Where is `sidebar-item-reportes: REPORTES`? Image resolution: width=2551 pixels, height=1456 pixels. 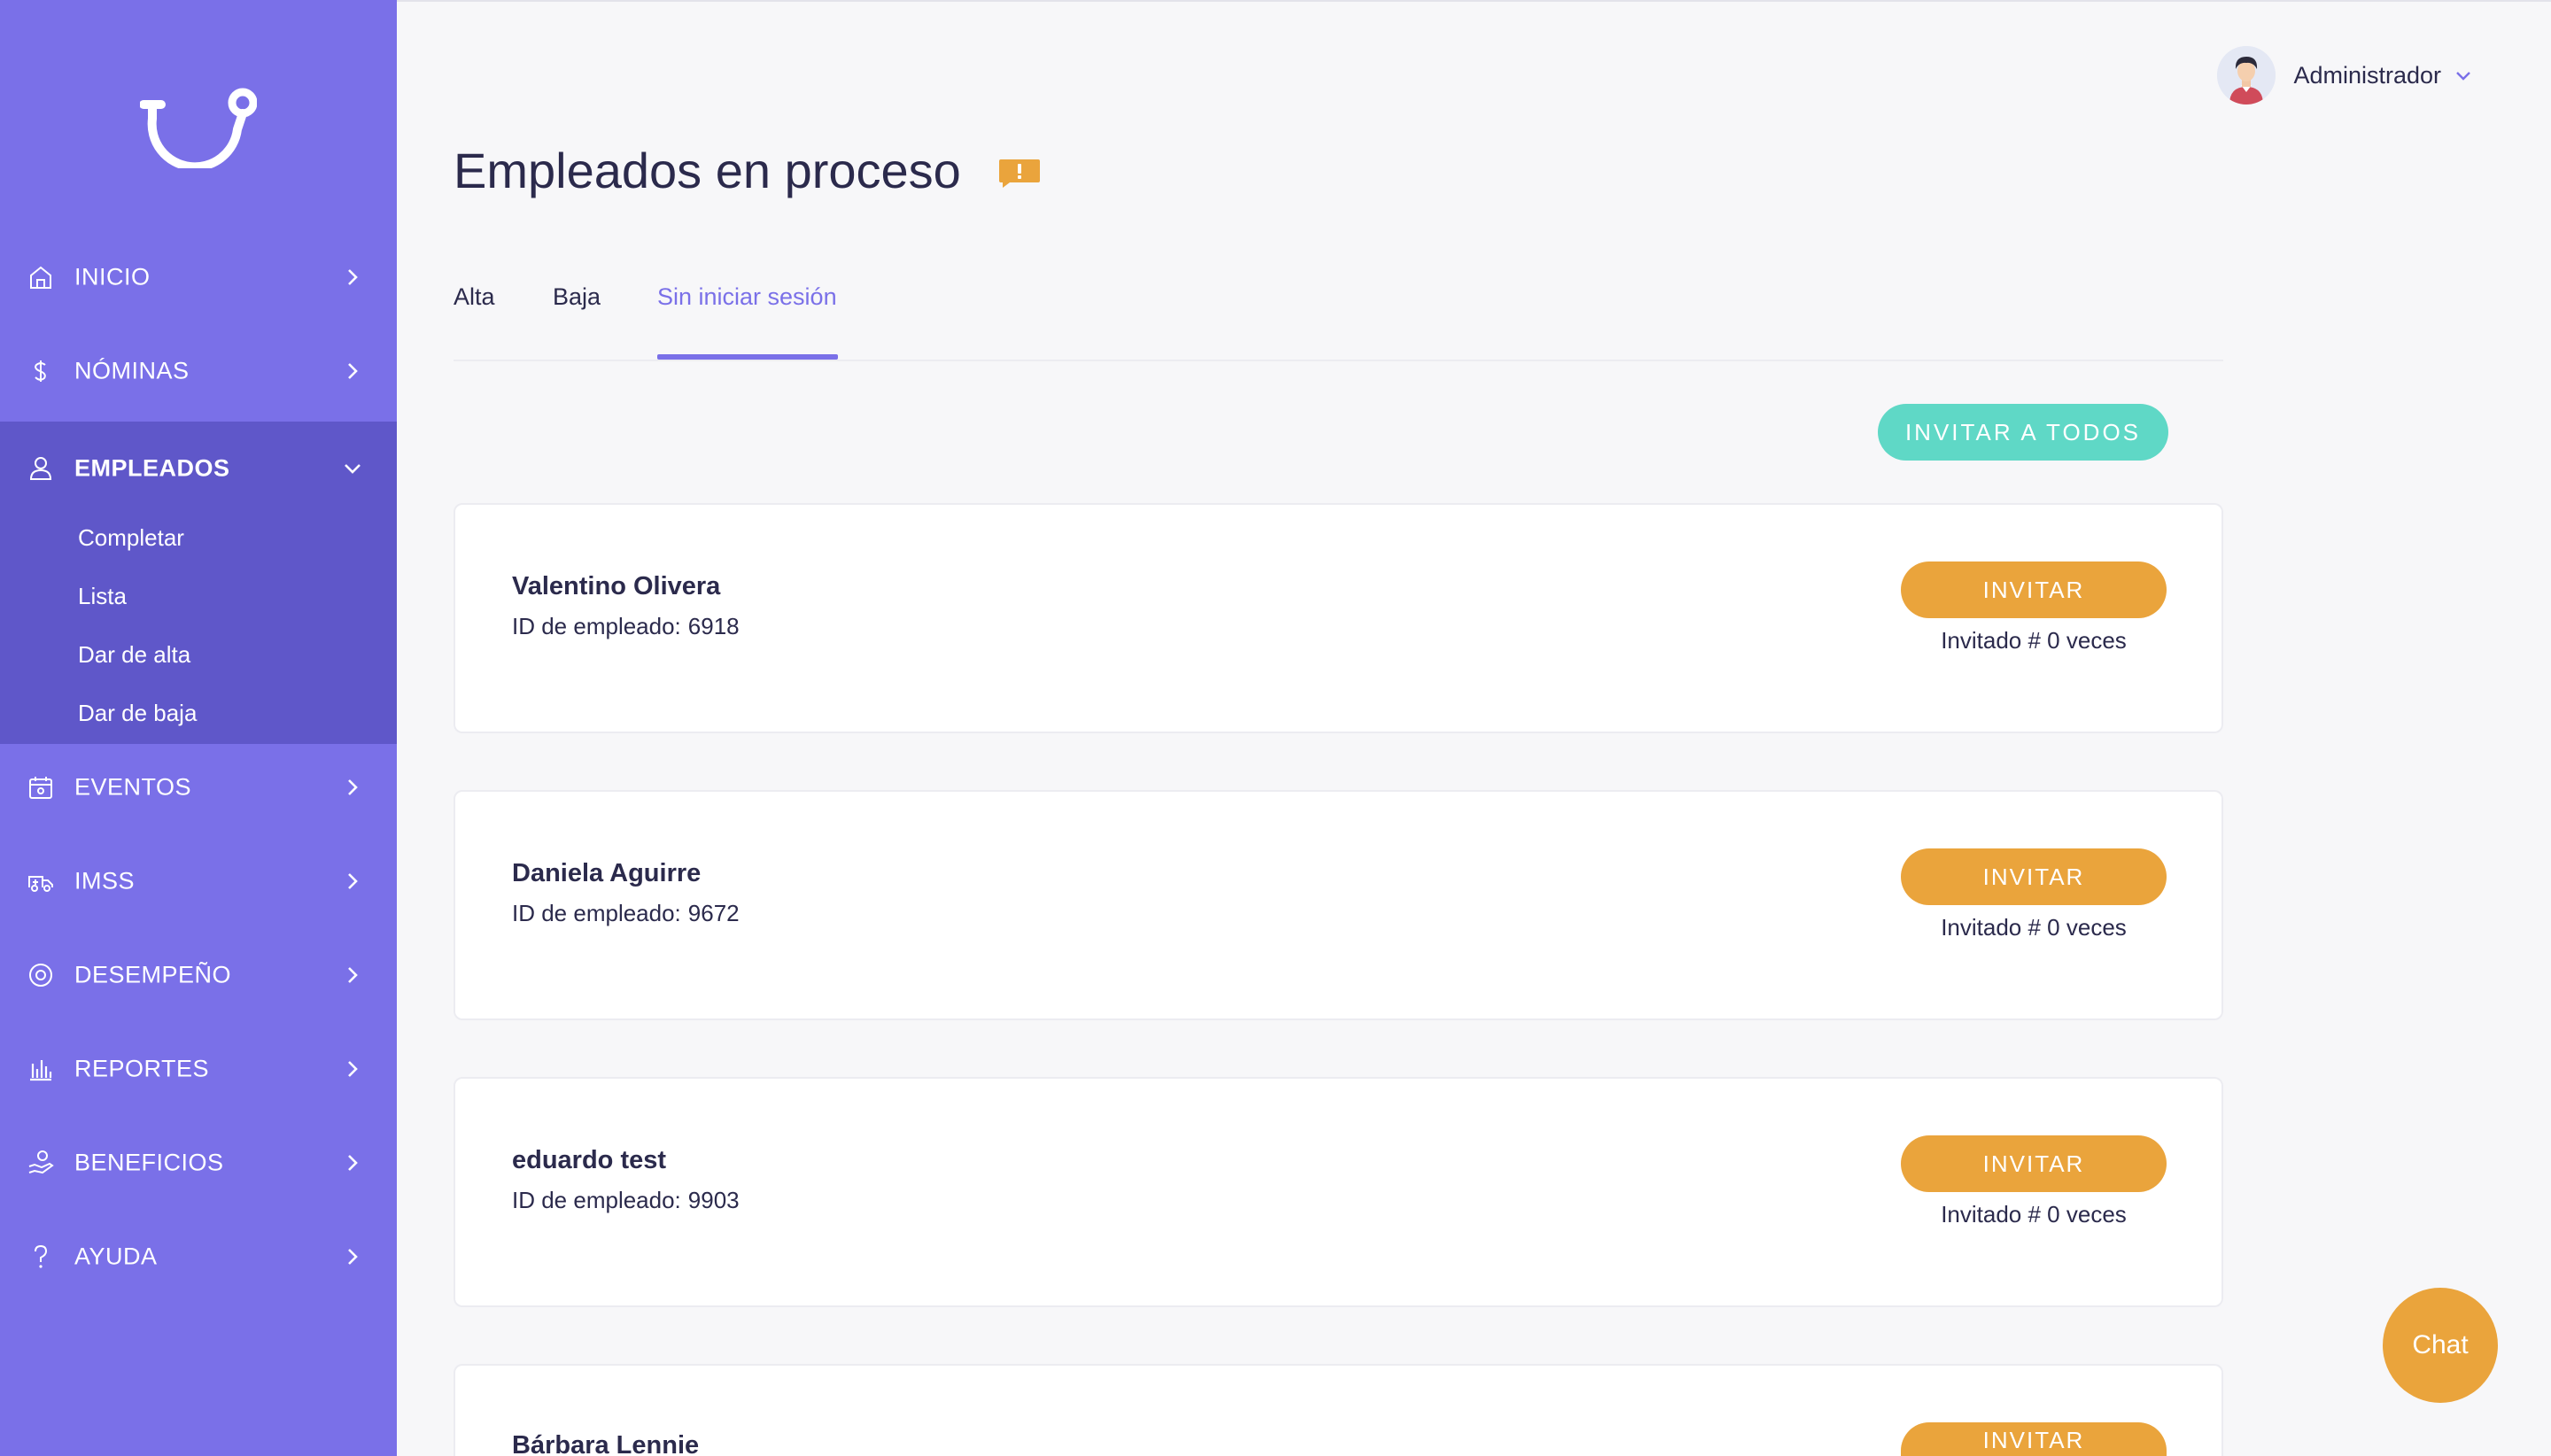 sidebar-item-reportes: REPORTES is located at coordinates (199, 1069).